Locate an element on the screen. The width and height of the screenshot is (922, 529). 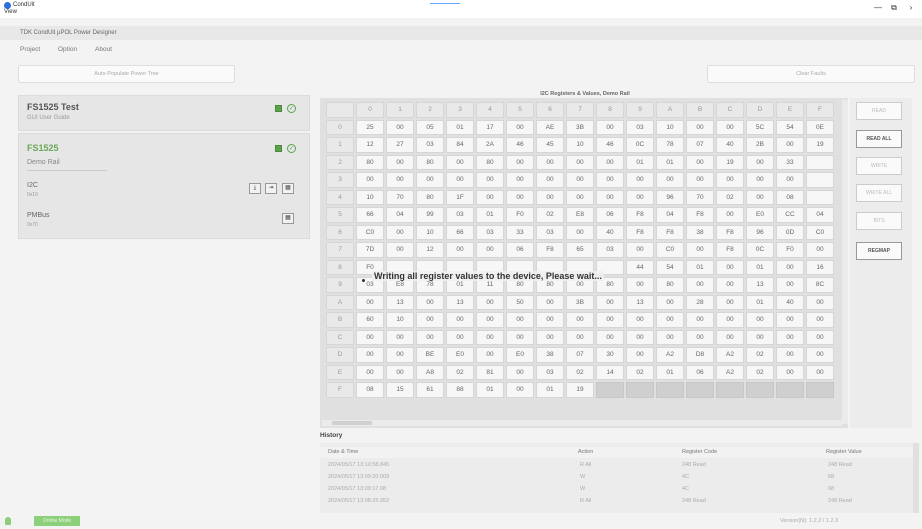
register-vertical-scrollbar is located at coordinates (845, 262).